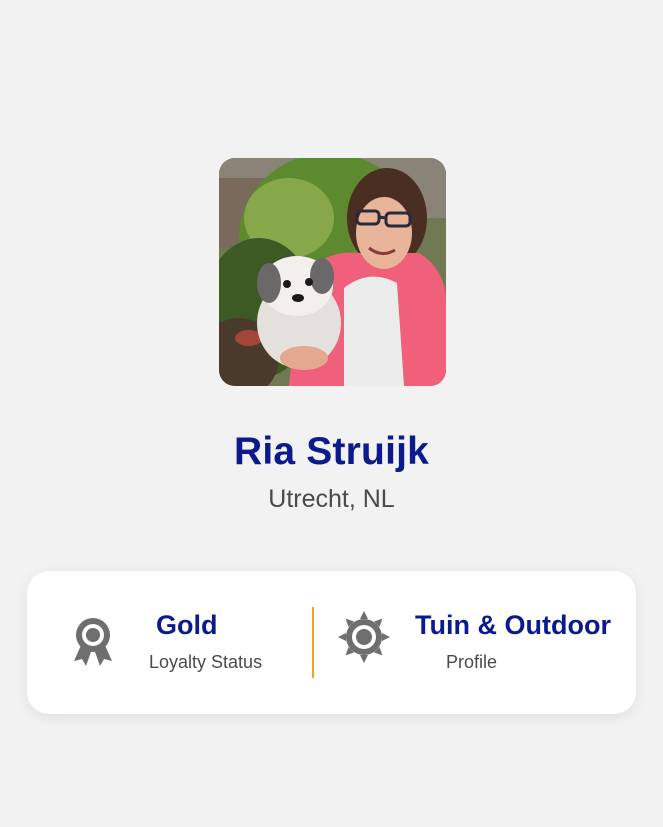 The width and height of the screenshot is (663, 827). Describe the element at coordinates (206, 662) in the screenshot. I see `loyalty-status-label: Loyalty Status` at that location.